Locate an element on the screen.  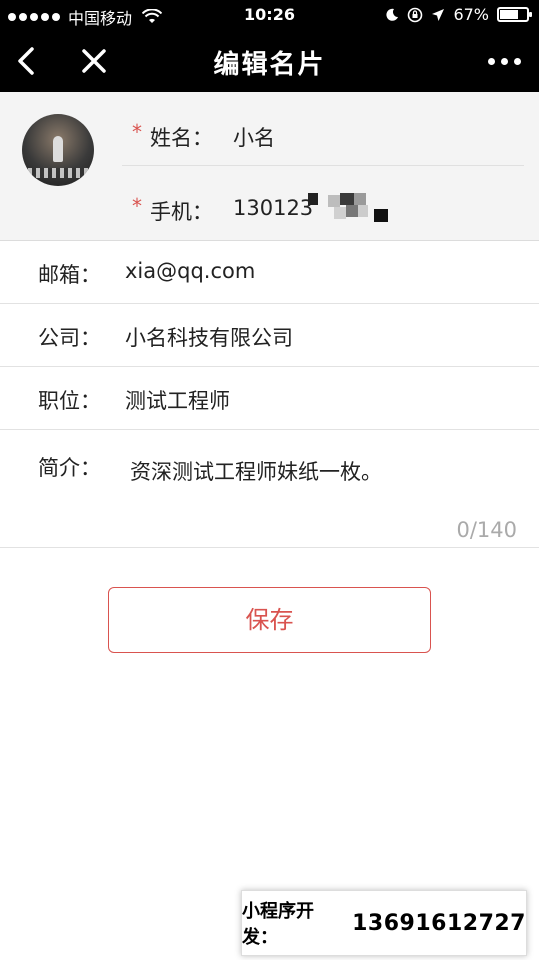
location-arrow-icon is located at coordinates (438, 14).